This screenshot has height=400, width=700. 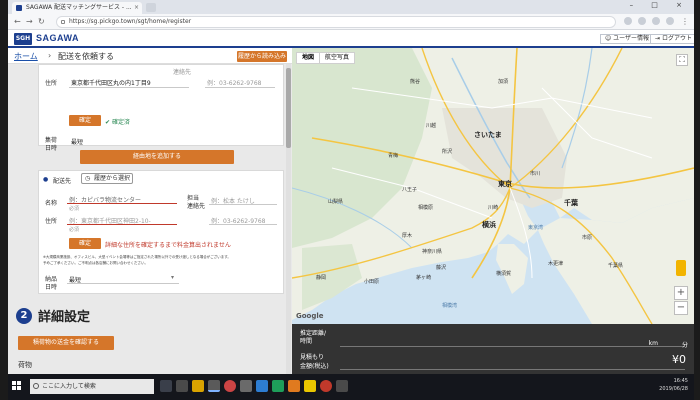 What do you see at coordinates (676, 38) in the screenshot?
I see `logout-label: ログアウト` at bounding box center [676, 38].